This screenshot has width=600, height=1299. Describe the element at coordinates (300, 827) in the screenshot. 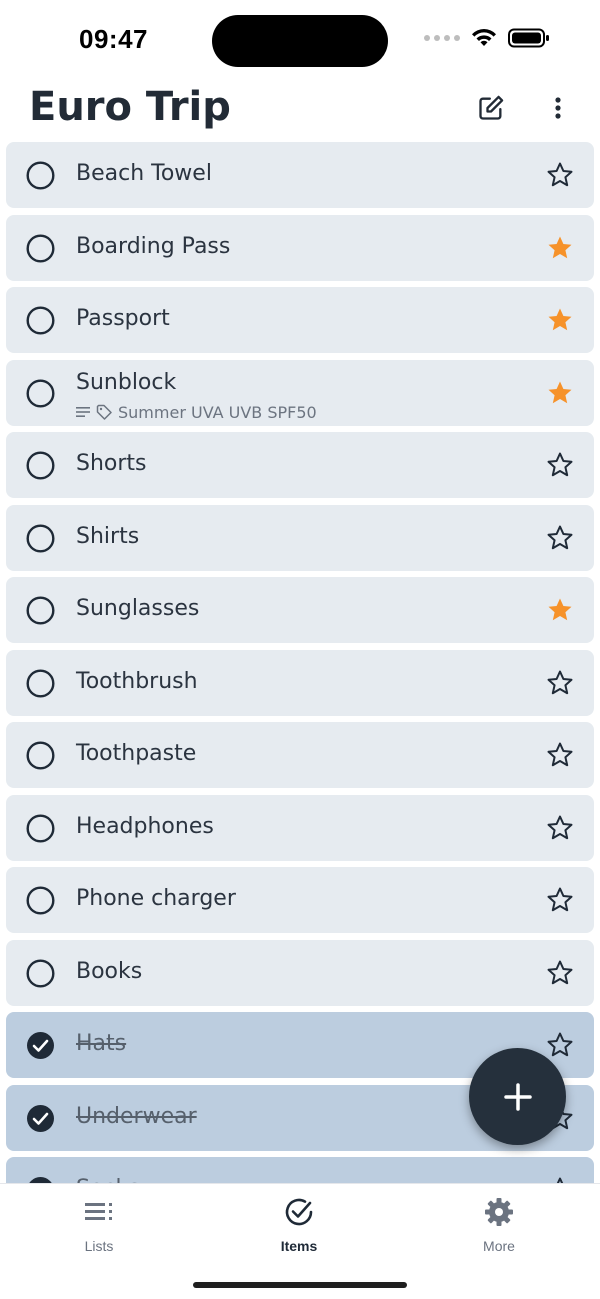

I see `list-item: Headphones` at that location.